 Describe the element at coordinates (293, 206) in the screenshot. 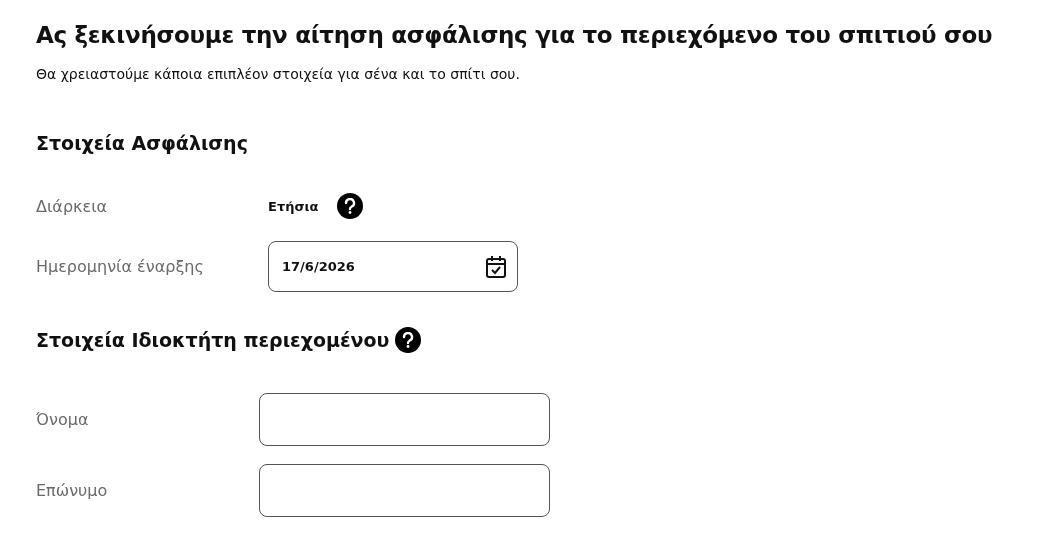

I see `field-value: Ετήσια` at that location.